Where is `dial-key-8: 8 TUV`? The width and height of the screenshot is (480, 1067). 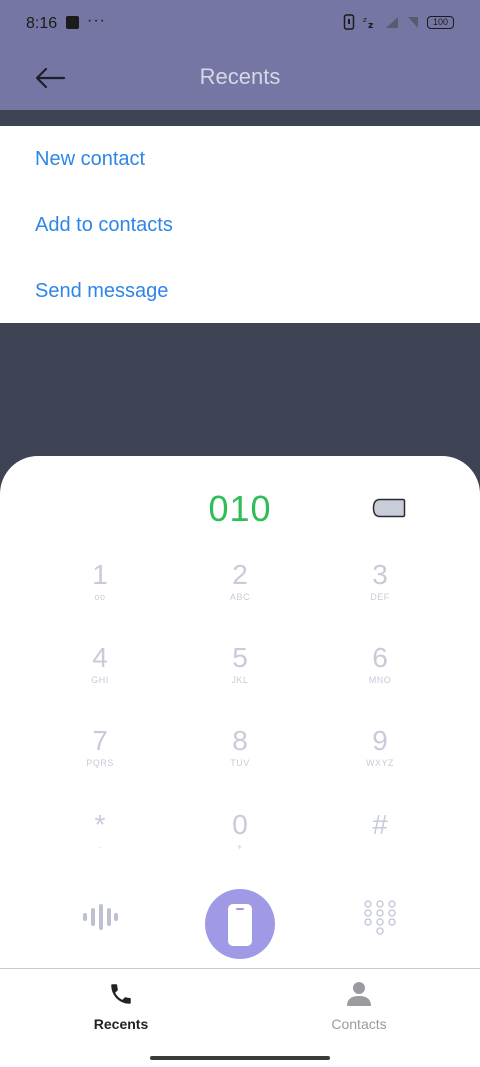
dial-key-8: 8 TUV is located at coordinates (240, 747).